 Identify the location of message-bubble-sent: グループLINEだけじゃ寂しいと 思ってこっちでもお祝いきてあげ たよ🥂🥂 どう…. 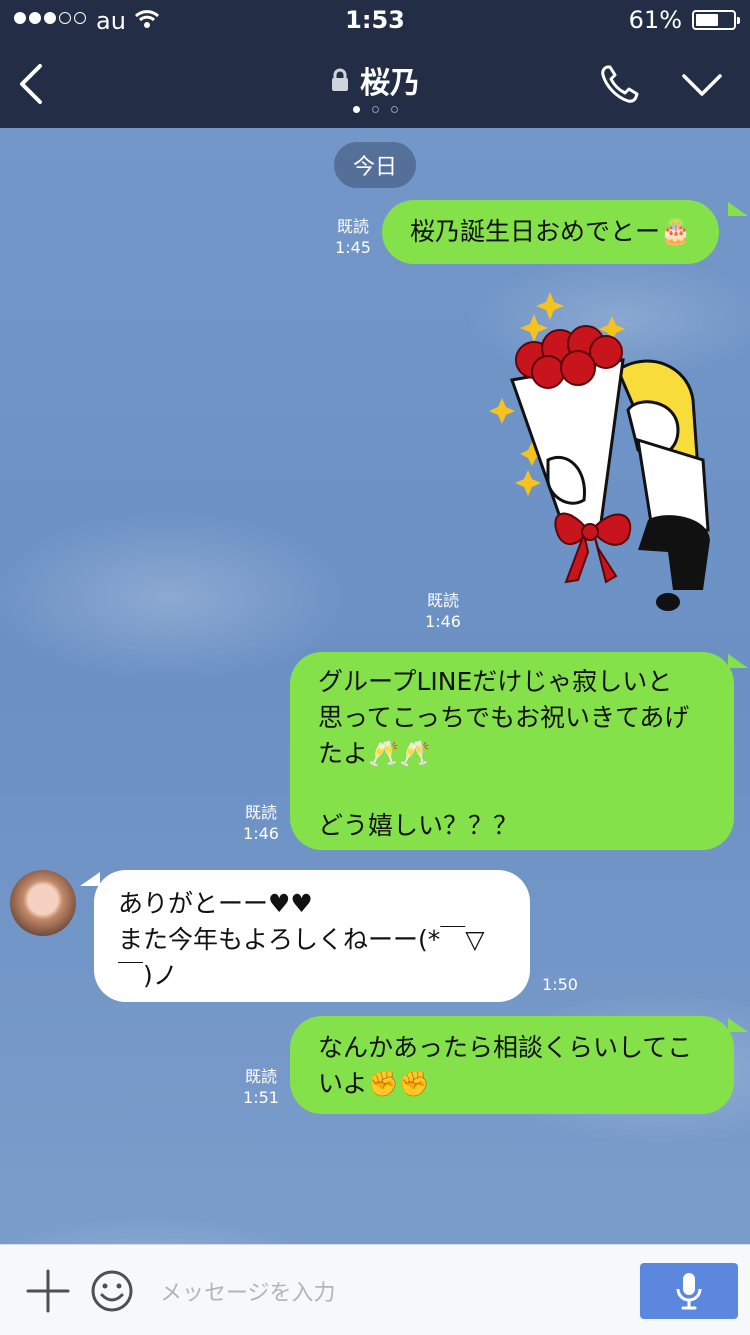
(512, 751).